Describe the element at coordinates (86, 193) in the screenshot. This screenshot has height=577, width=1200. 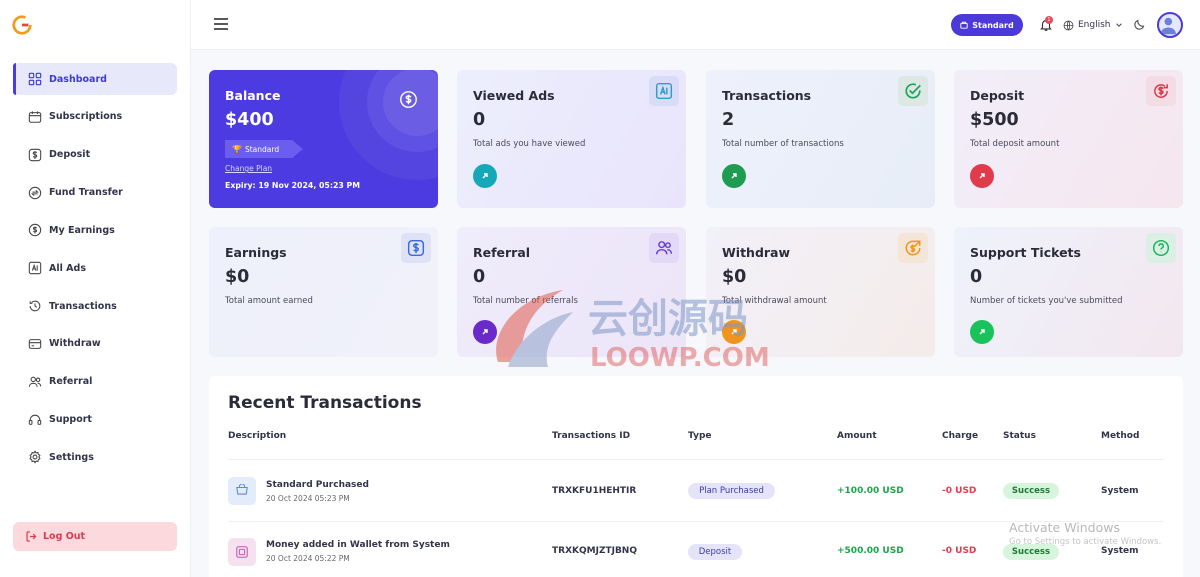
I see `sidebar-item-label: Fund Transfer` at that location.